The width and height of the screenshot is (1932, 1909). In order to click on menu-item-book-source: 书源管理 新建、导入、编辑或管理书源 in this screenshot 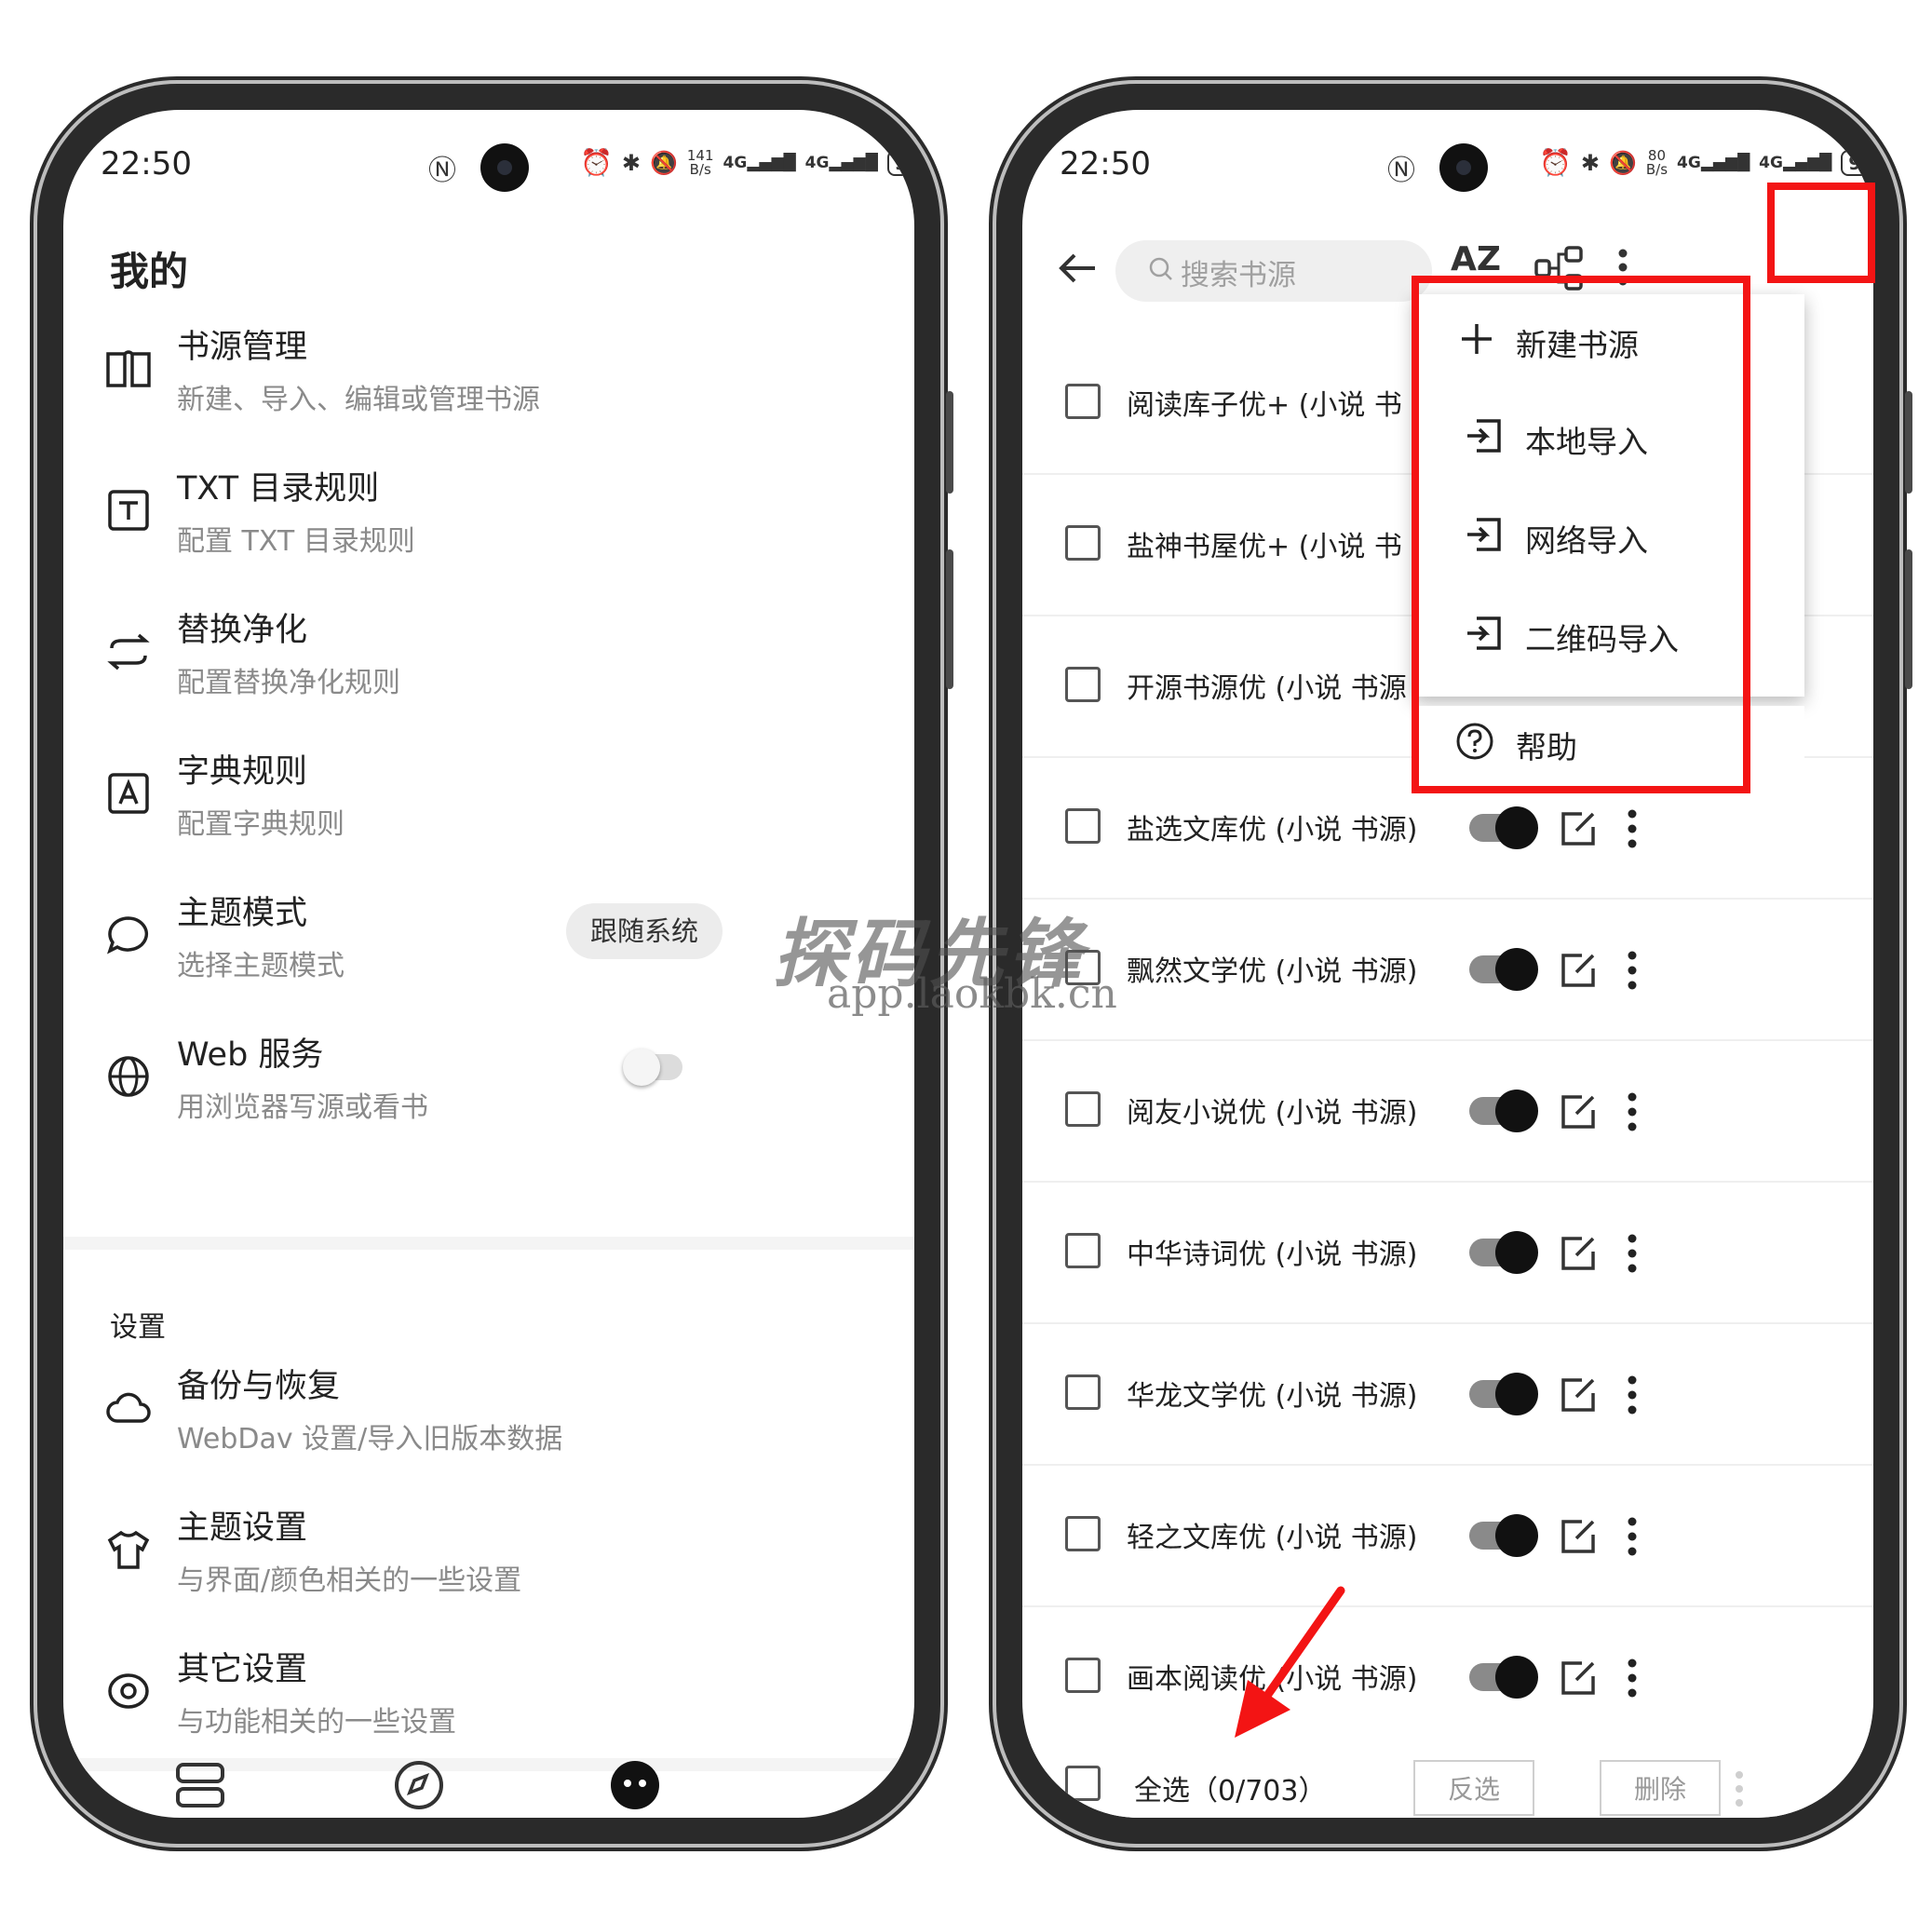, I will do `click(489, 375)`.